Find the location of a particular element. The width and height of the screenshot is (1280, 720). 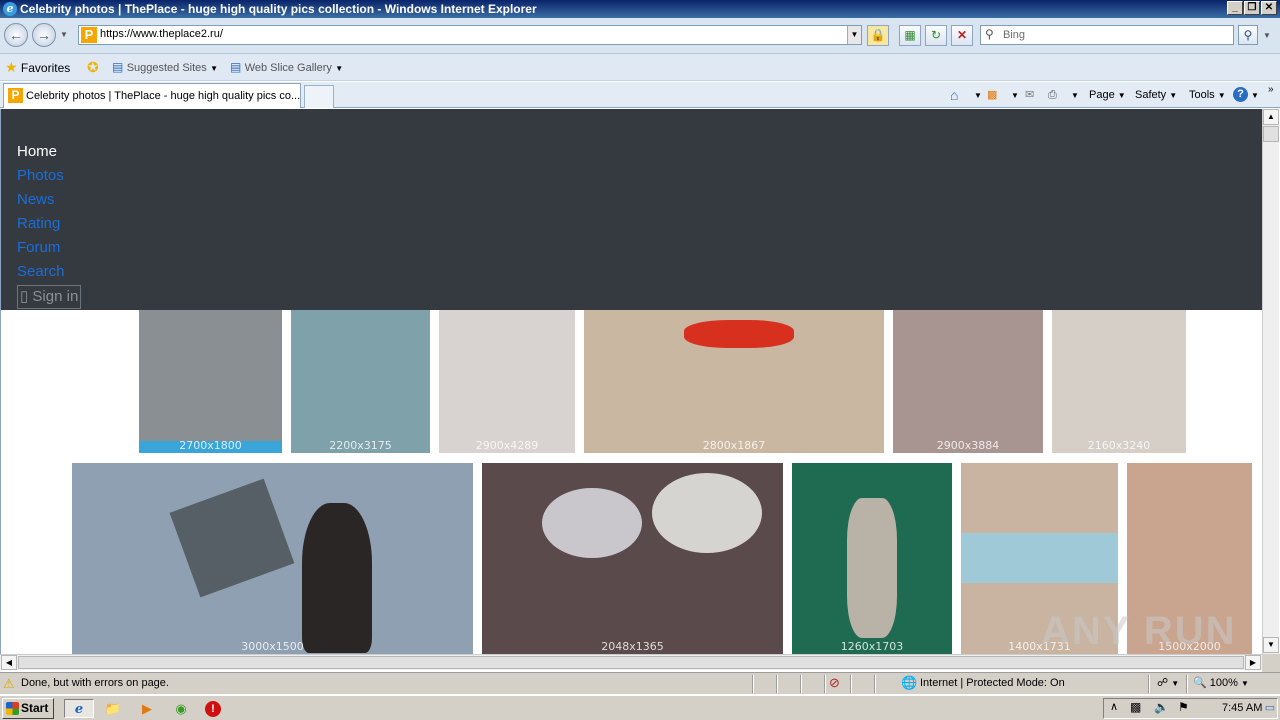

nav-forum-link: Forum is located at coordinates (38, 248).